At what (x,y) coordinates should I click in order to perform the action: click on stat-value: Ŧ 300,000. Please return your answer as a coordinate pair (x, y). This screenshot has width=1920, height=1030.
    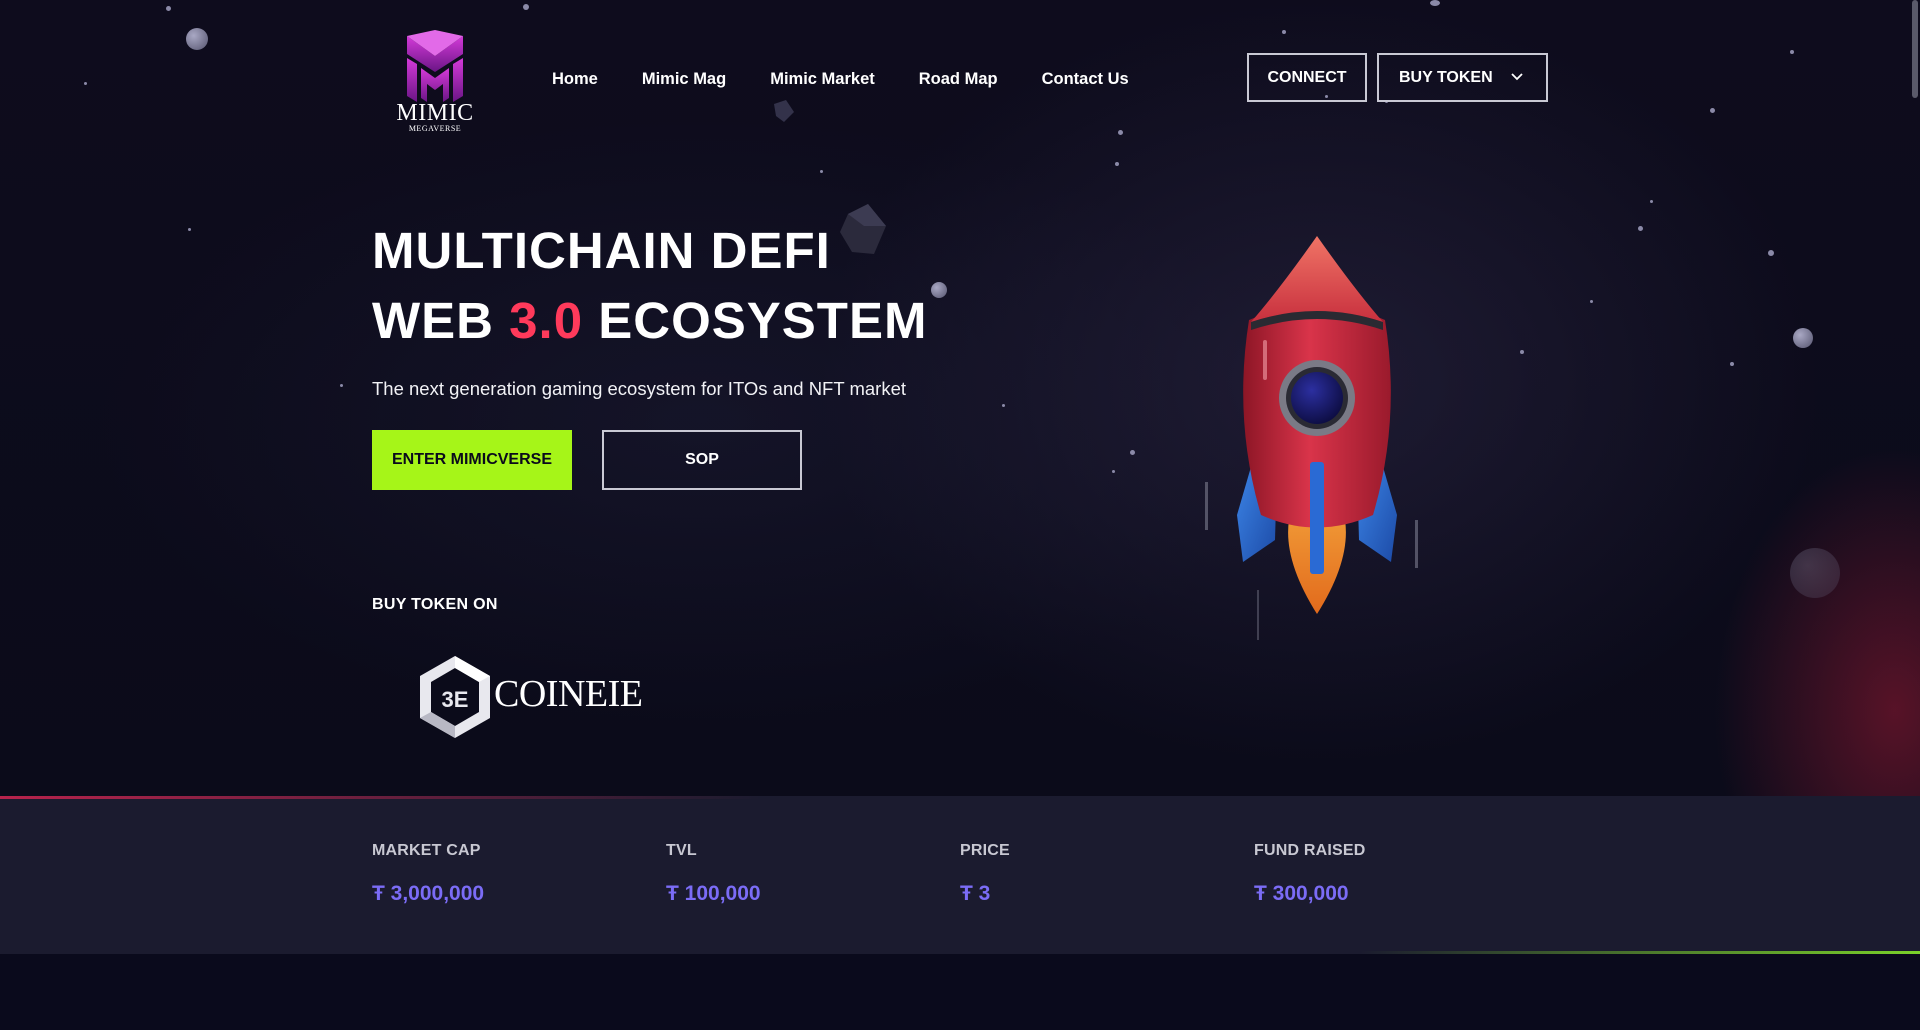
    Looking at the image, I should click on (1301, 893).